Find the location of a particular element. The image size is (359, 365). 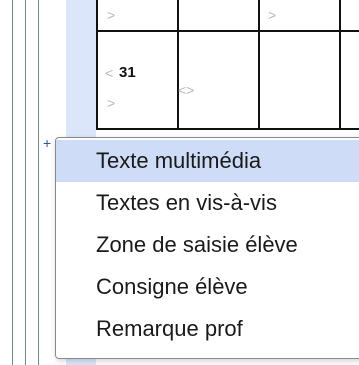

menu-item-zone-de-saisie-eleve: Zone de saisie élève is located at coordinates (207, 245).